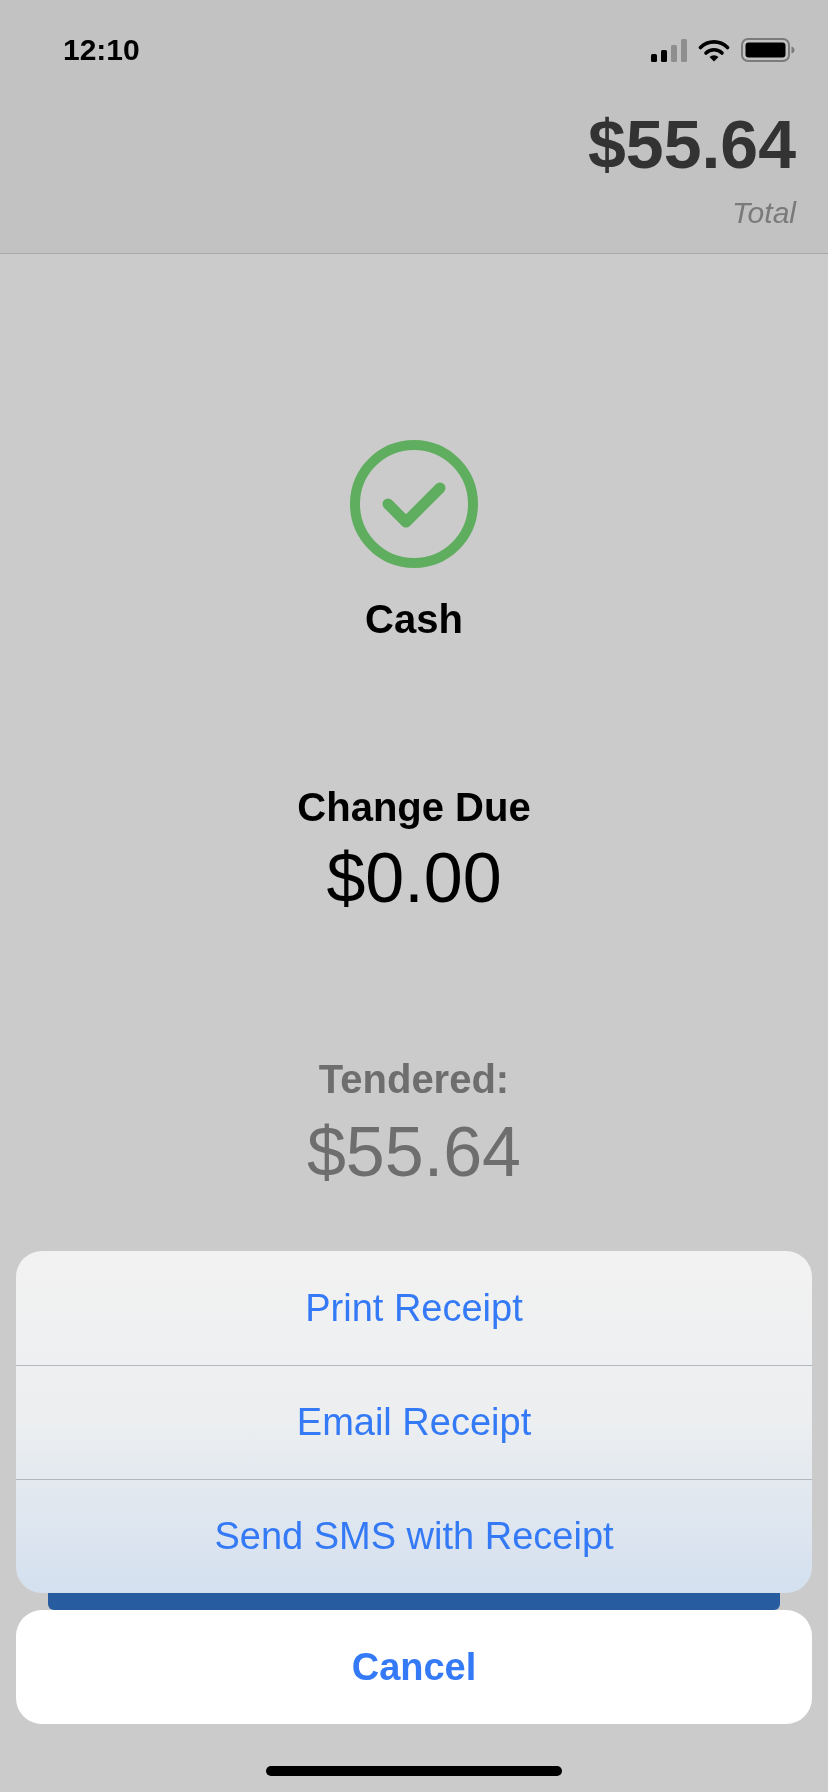 Image resolution: width=828 pixels, height=1792 pixels. Describe the element at coordinates (414, 1308) in the screenshot. I see `action-sheet-option: Print Receipt` at that location.